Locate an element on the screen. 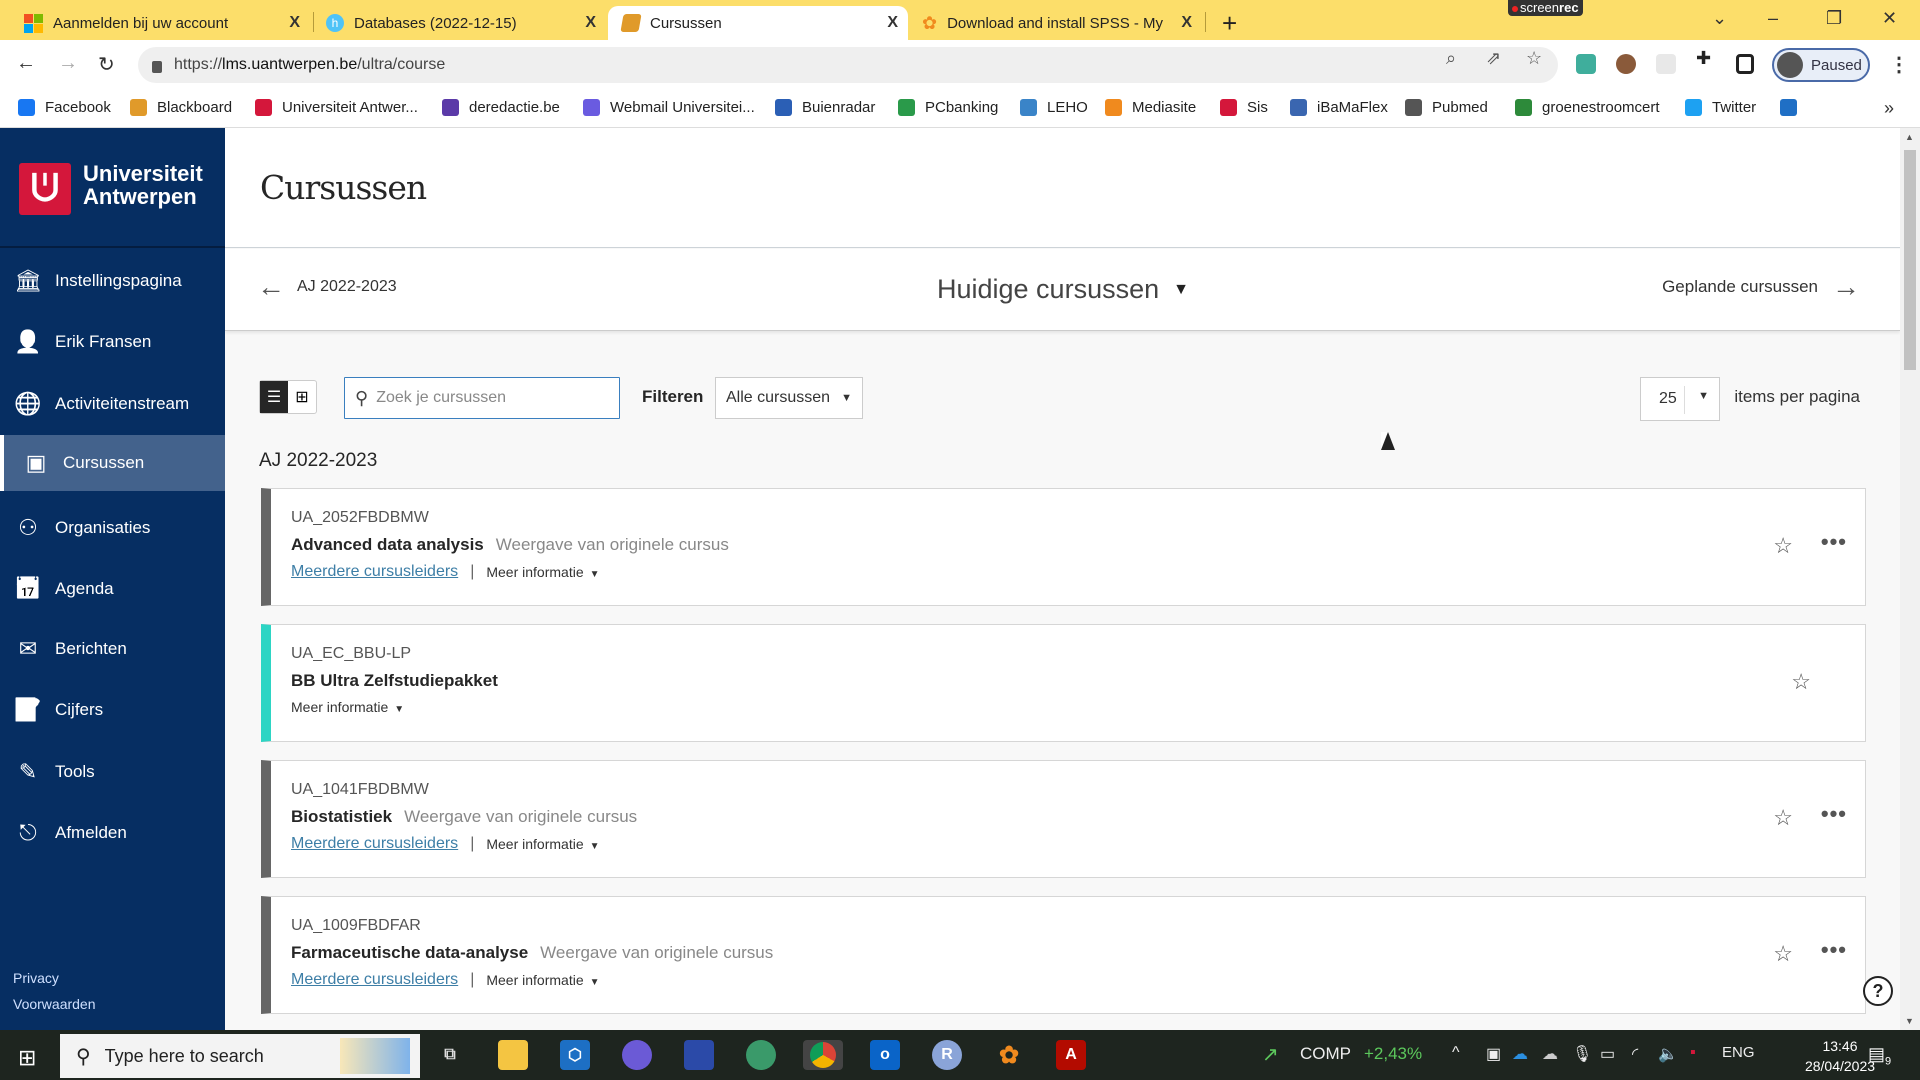 This screenshot has height=1080, width=1920. sidebar-item-cijfers: 📝 Cijfers is located at coordinates (112, 710).